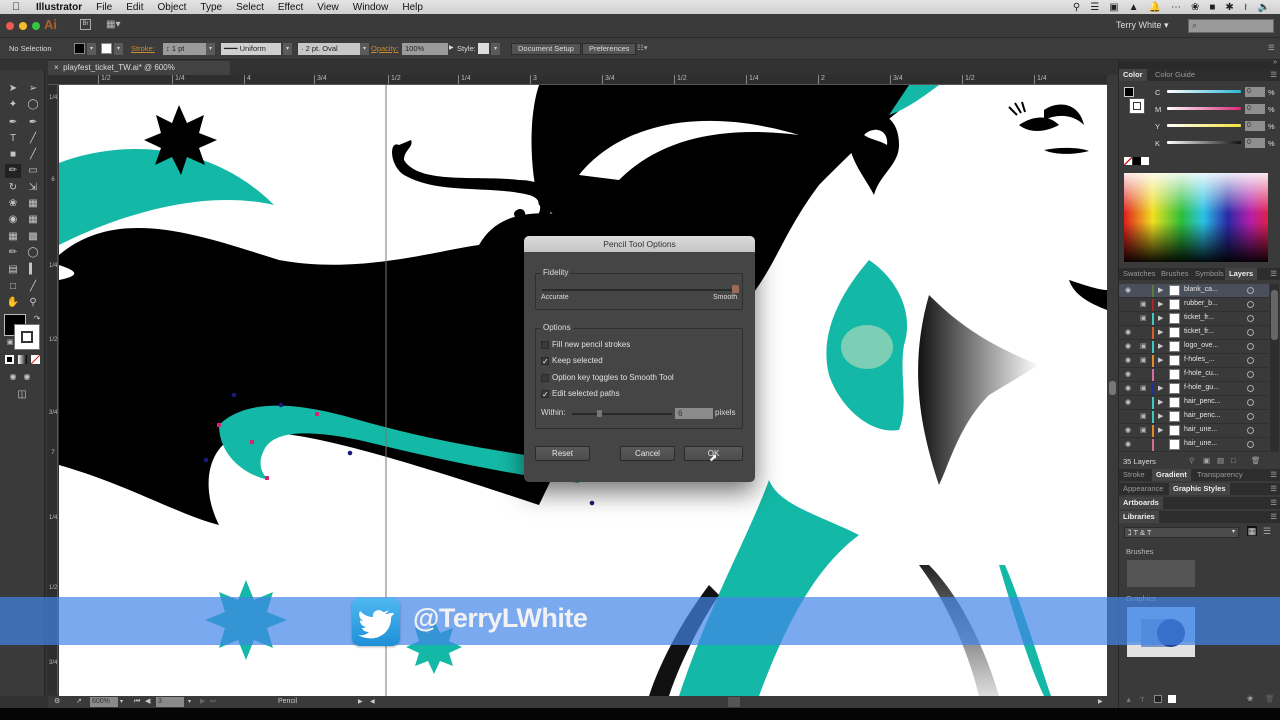 The height and width of the screenshot is (720, 1280). What do you see at coordinates (33, 237) in the screenshot?
I see `gradient-tool-icon: ▩` at bounding box center [33, 237].